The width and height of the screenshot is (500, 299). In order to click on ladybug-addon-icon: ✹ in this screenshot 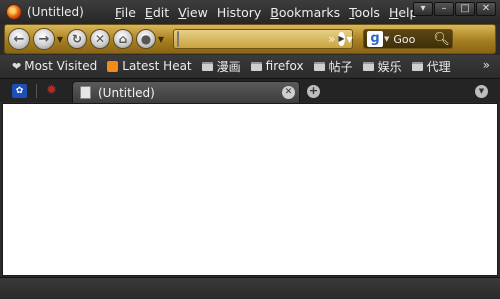, I will do `click(54, 91)`.